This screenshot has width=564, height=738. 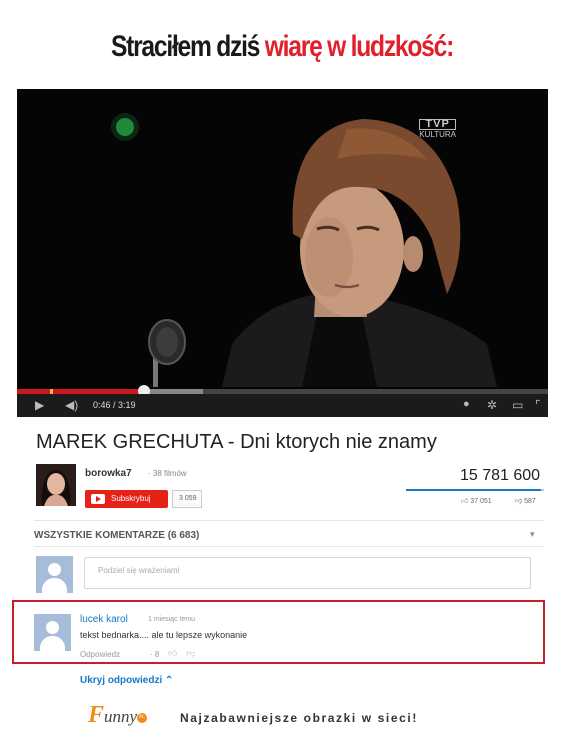 I want to click on comment-time: 1 miesiąc temu, so click(x=171, y=619).